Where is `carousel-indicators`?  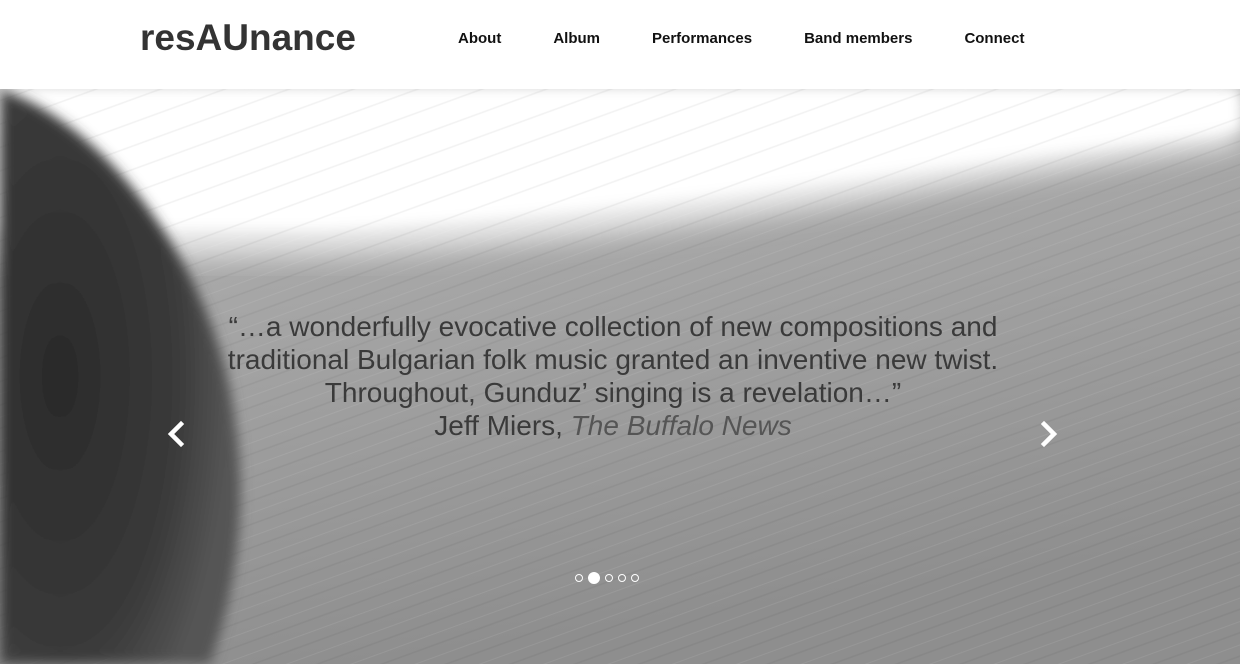 carousel-indicators is located at coordinates (607, 578).